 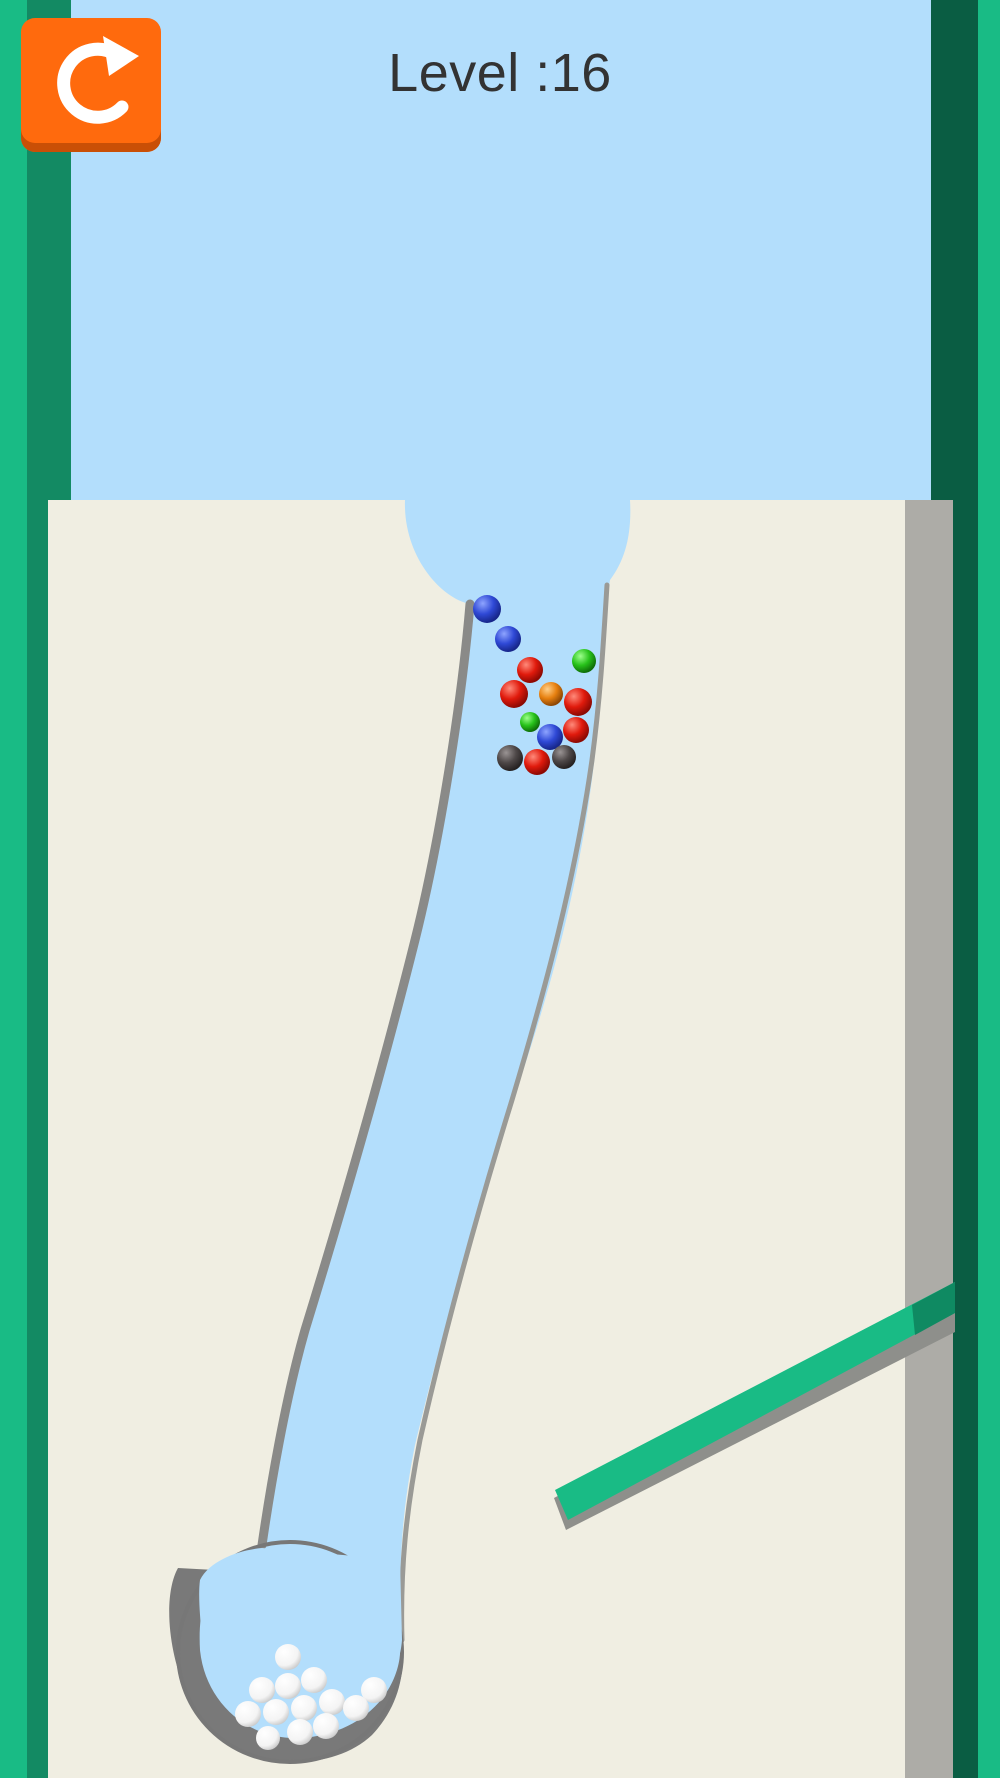 I want to click on ball-orange, so click(x=551, y=694).